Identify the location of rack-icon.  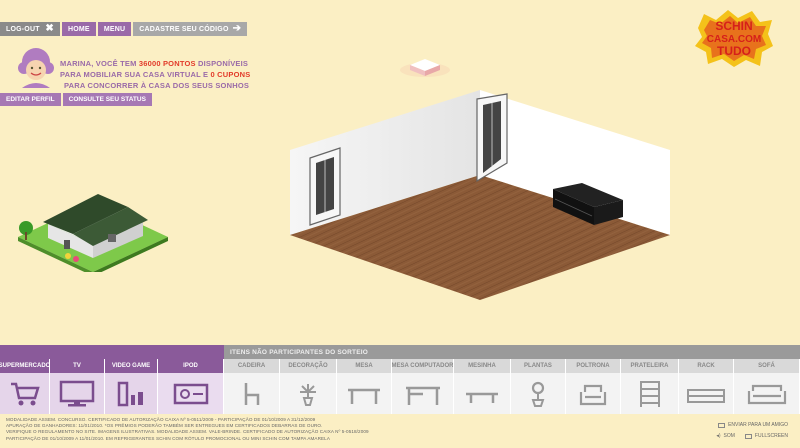
(706, 395).